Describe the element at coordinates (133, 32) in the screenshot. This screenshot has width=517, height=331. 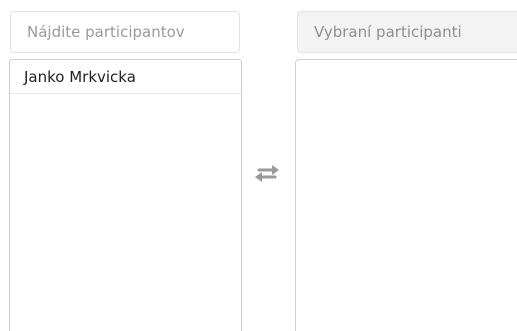
I see `participant-search-input` at that location.